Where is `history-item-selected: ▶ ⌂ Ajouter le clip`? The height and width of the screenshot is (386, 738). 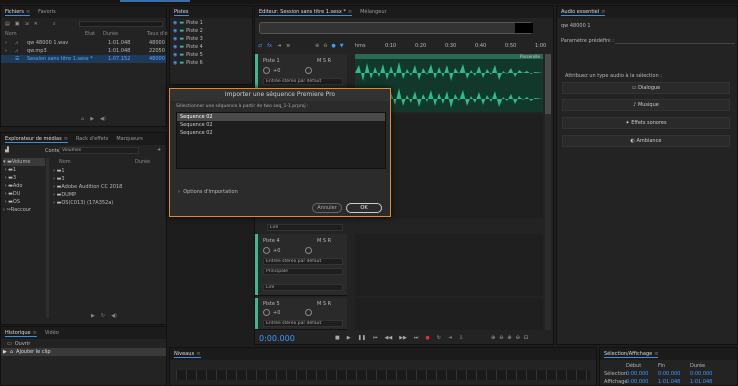 history-item-selected: ▶ ⌂ Ajouter le clip is located at coordinates (83, 352).